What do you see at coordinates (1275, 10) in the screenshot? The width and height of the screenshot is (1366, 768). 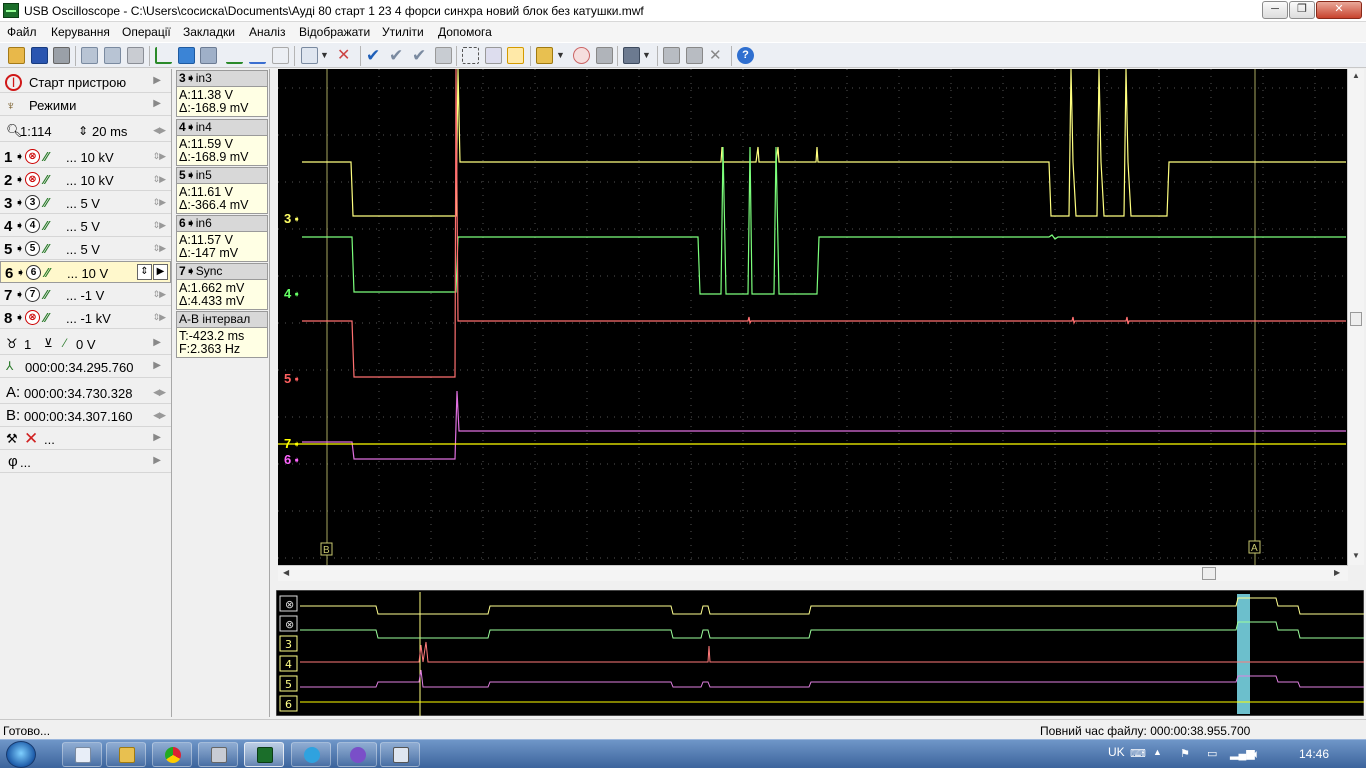 I see `minimize-button: ─` at bounding box center [1275, 10].